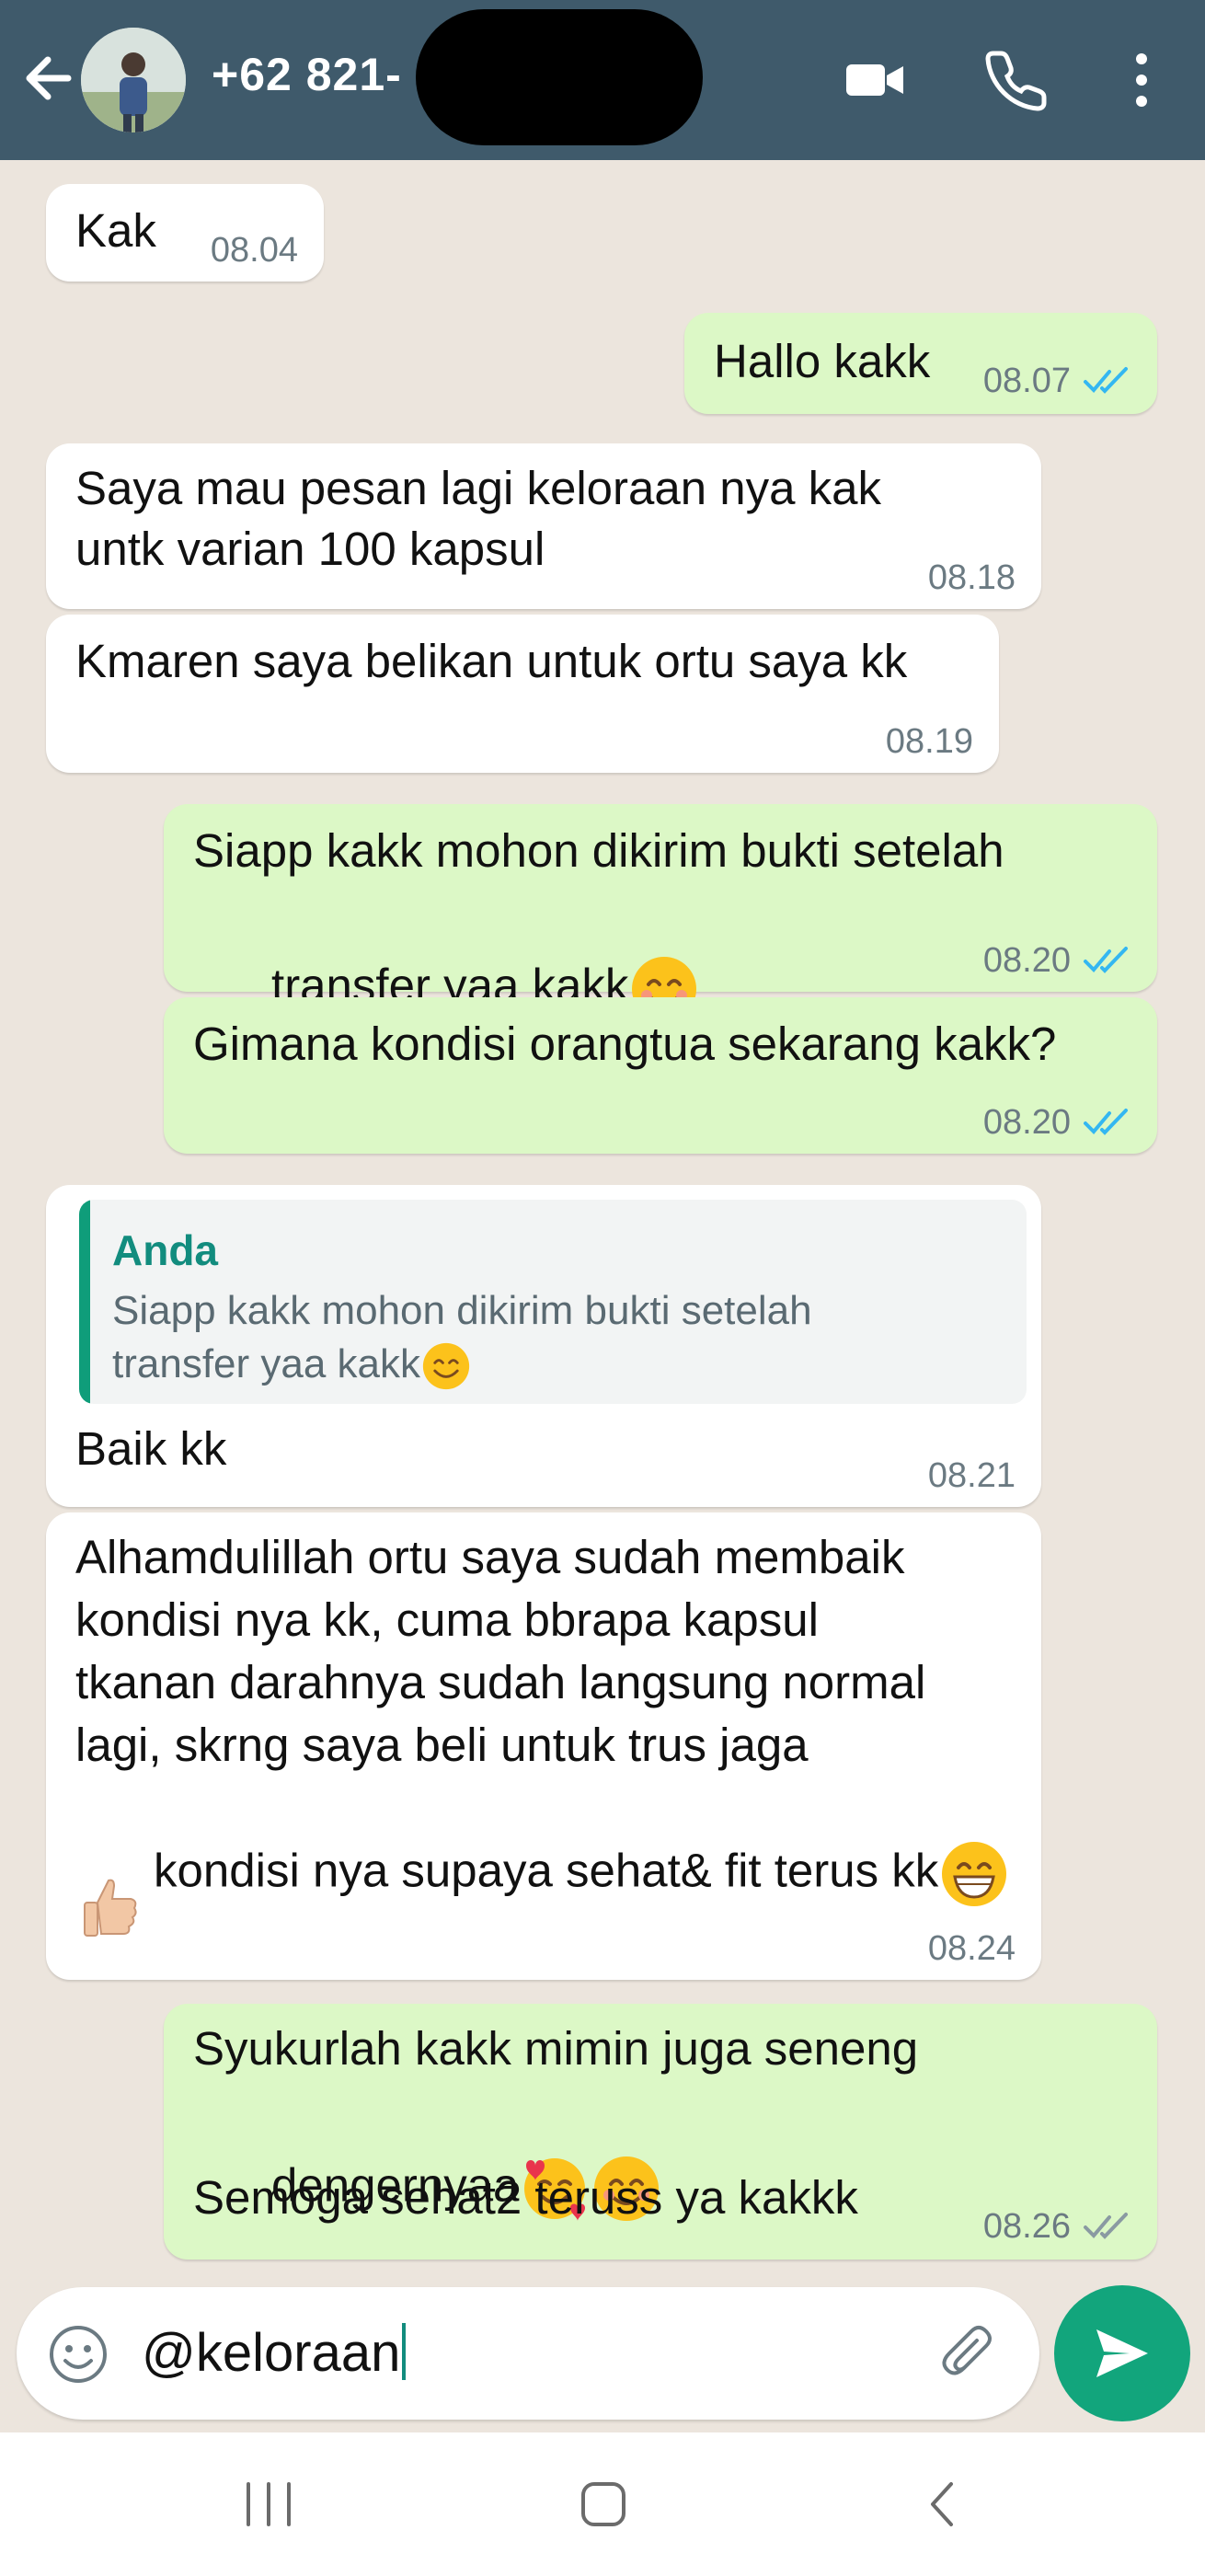 Image resolution: width=1205 pixels, height=2576 pixels. I want to click on message-line-with-emoji: kondisi nya supaya sehat& fit terus kk, so click(542, 1874).